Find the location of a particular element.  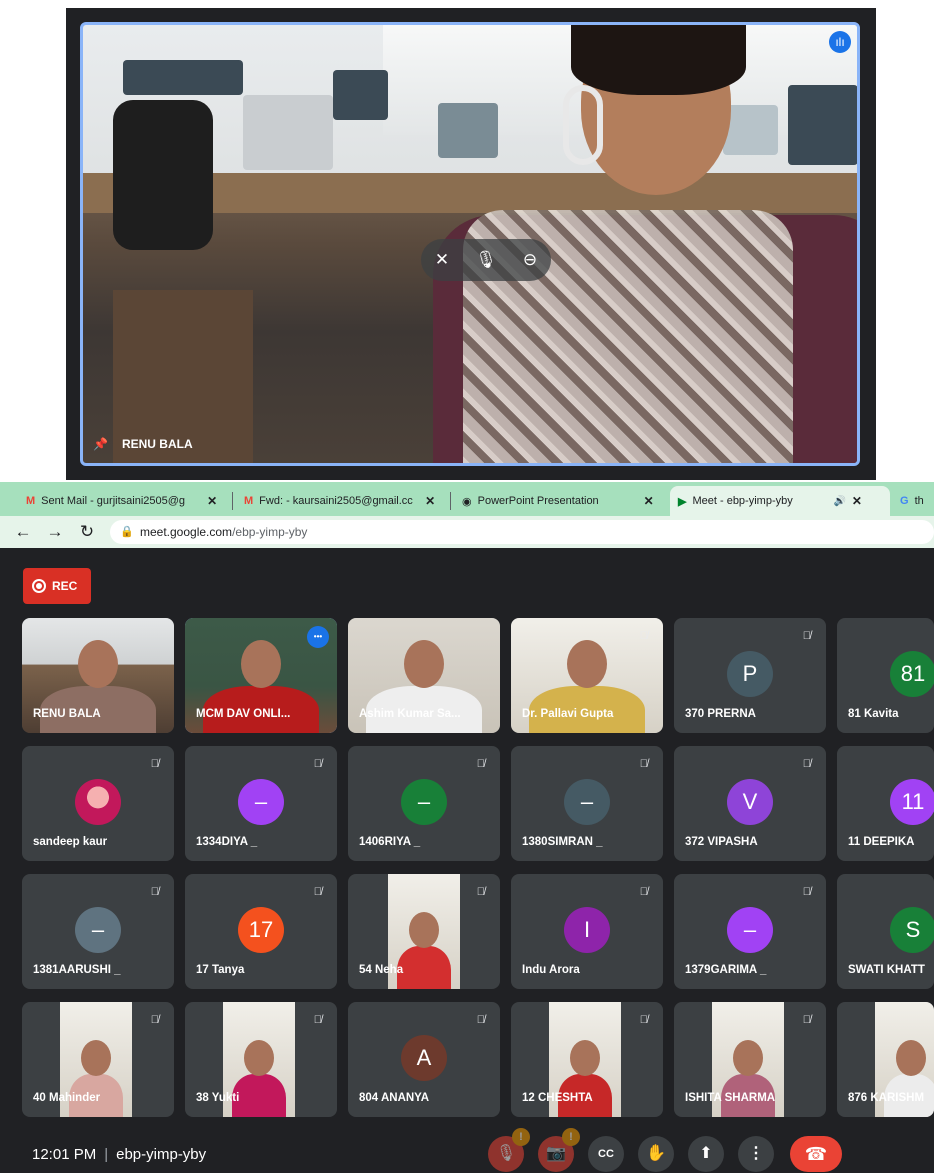

participant-tile: – 🎙̸ 1381AARUSHI _ is located at coordinates (98, 931).